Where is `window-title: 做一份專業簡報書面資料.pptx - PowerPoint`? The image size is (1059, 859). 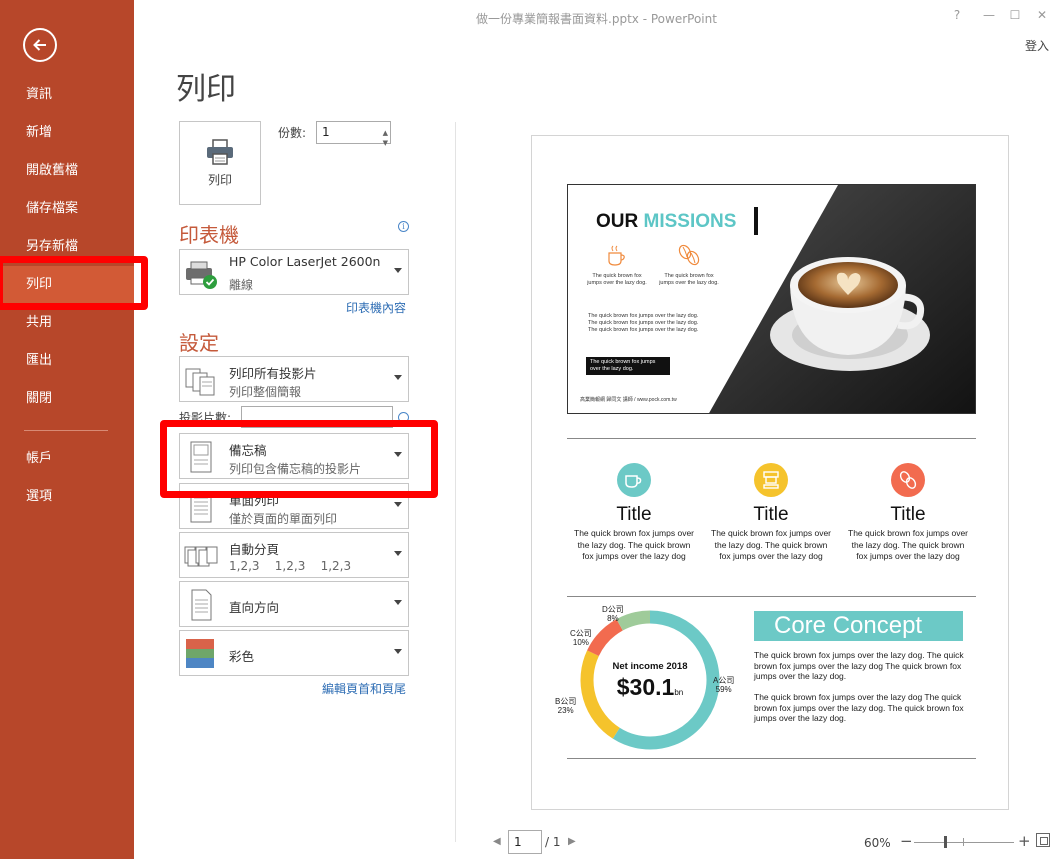 window-title: 做一份專業簡報書面資料.pptx - PowerPoint is located at coordinates (596, 19).